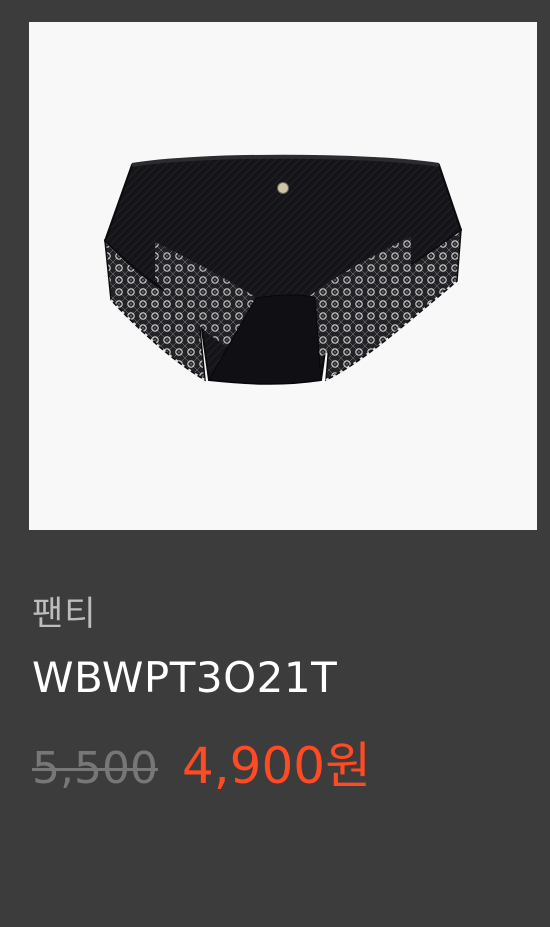  Describe the element at coordinates (184, 678) in the screenshot. I see `product-name: WBWPT3O21T` at that location.